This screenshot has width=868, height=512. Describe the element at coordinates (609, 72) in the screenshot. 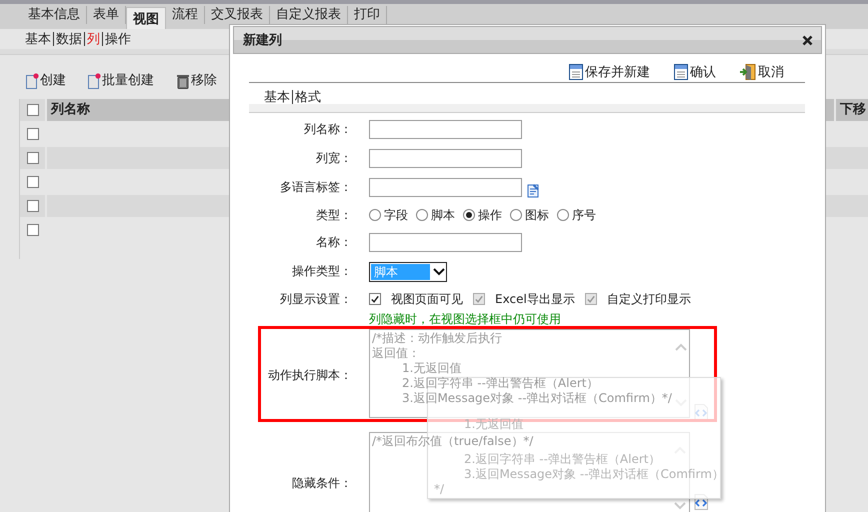

I see `action-button: 保存并新建` at that location.